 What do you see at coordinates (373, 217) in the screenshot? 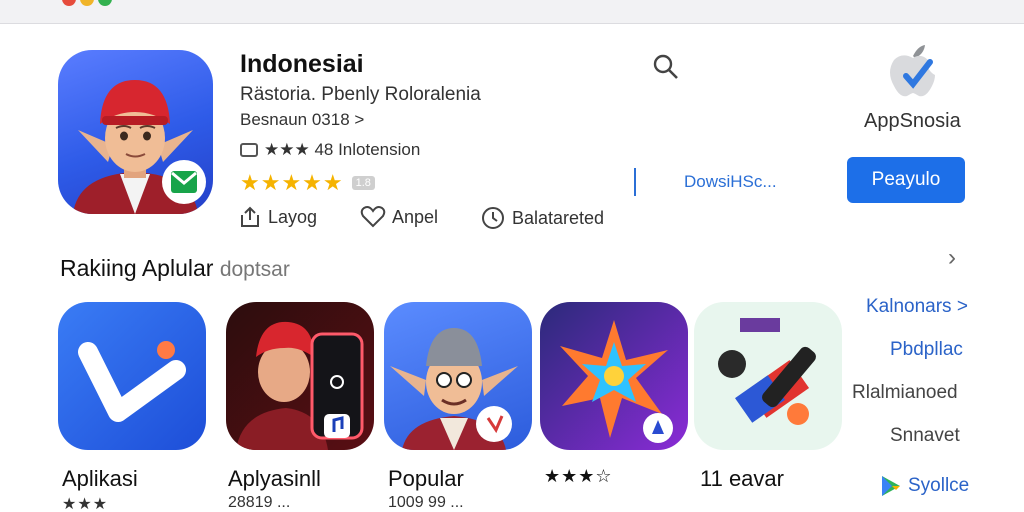
I see `heart-icon` at bounding box center [373, 217].